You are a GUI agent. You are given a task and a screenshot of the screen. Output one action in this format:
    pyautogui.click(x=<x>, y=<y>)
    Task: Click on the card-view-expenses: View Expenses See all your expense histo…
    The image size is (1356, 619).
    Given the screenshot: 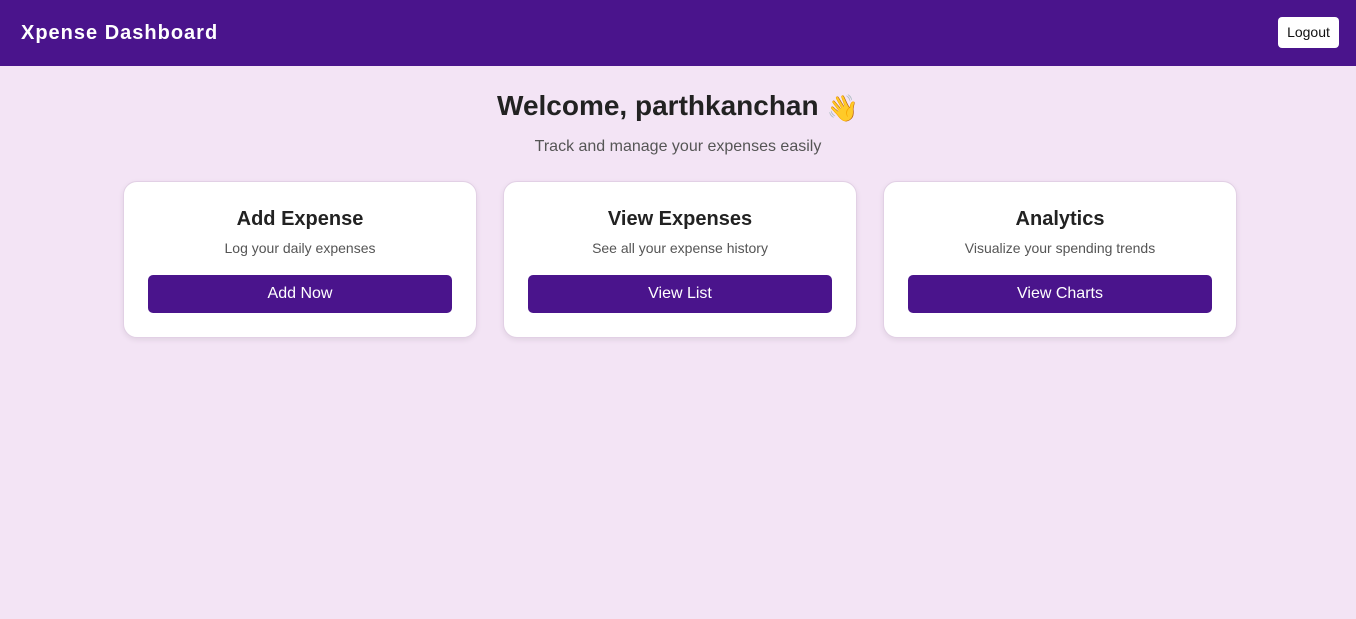 What is the action you would take?
    pyautogui.click(x=680, y=259)
    